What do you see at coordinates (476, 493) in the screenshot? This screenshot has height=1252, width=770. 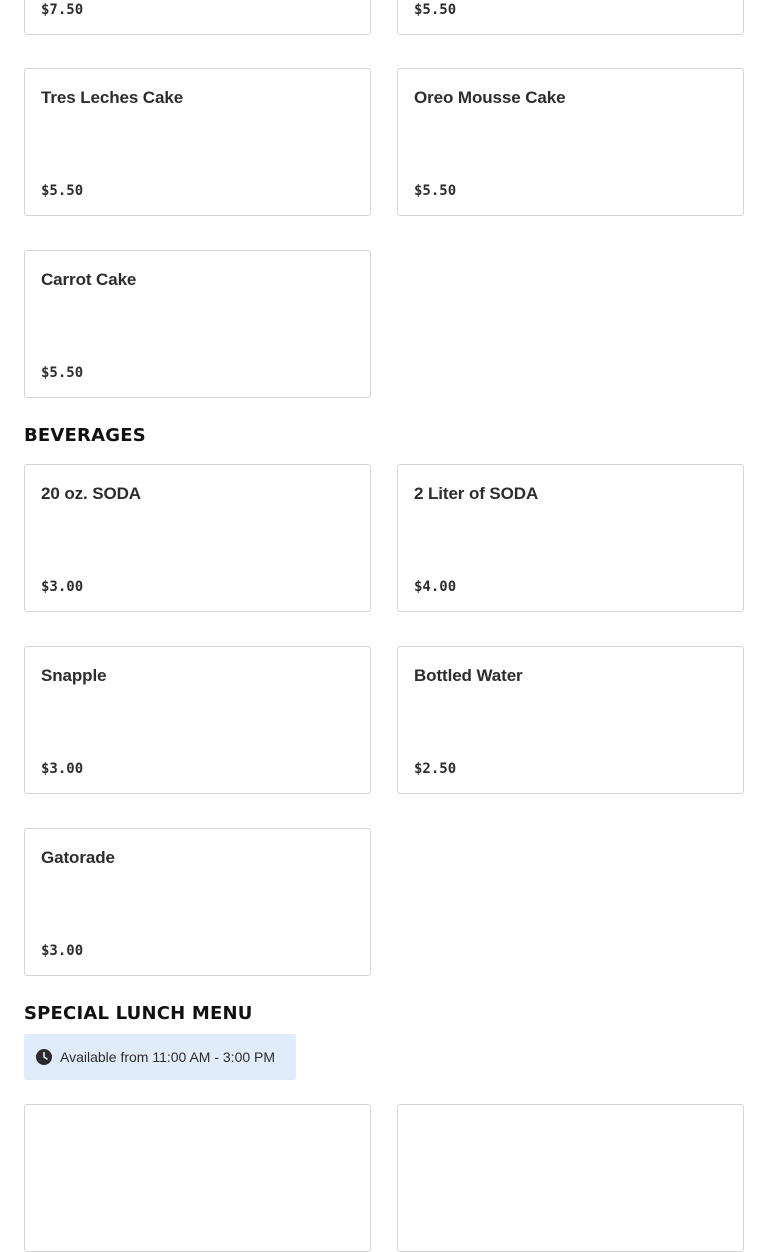 I see `menu-item-name: 2 Liter of SODA` at bounding box center [476, 493].